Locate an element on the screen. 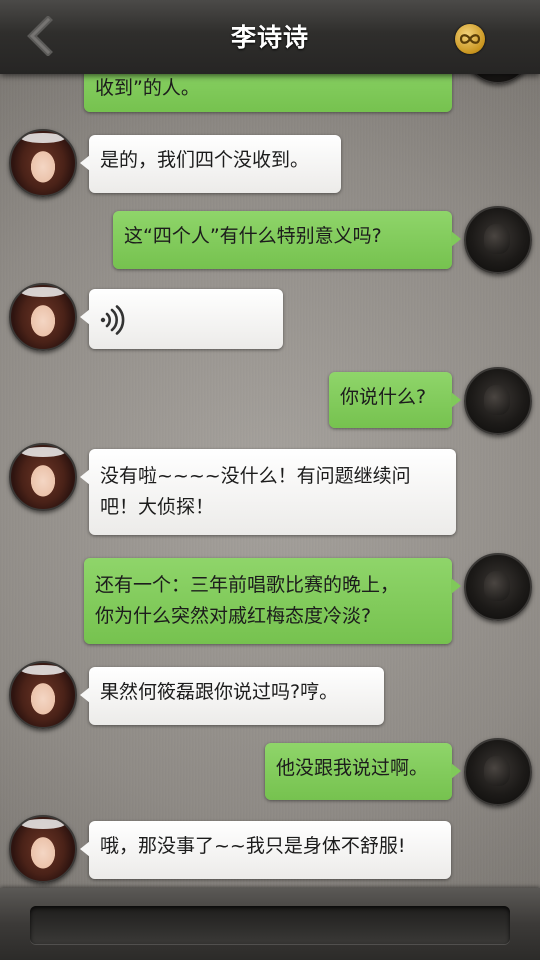 The width and height of the screenshot is (540, 960). back-button is located at coordinates (40, 36).